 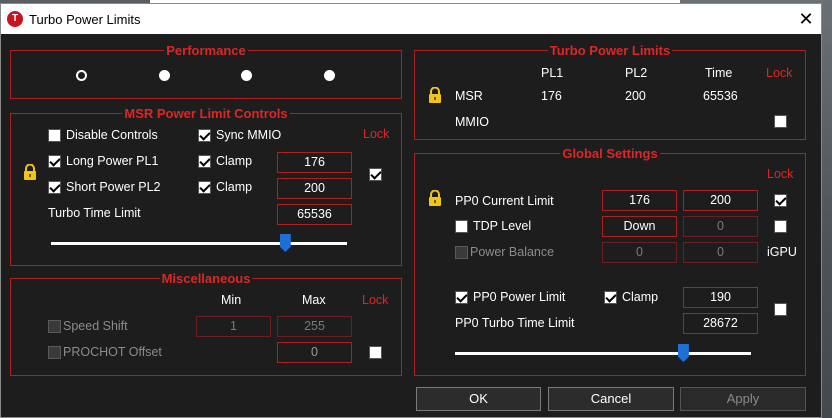 What do you see at coordinates (461, 226) in the screenshot?
I see `tdp-level-checkbox` at bounding box center [461, 226].